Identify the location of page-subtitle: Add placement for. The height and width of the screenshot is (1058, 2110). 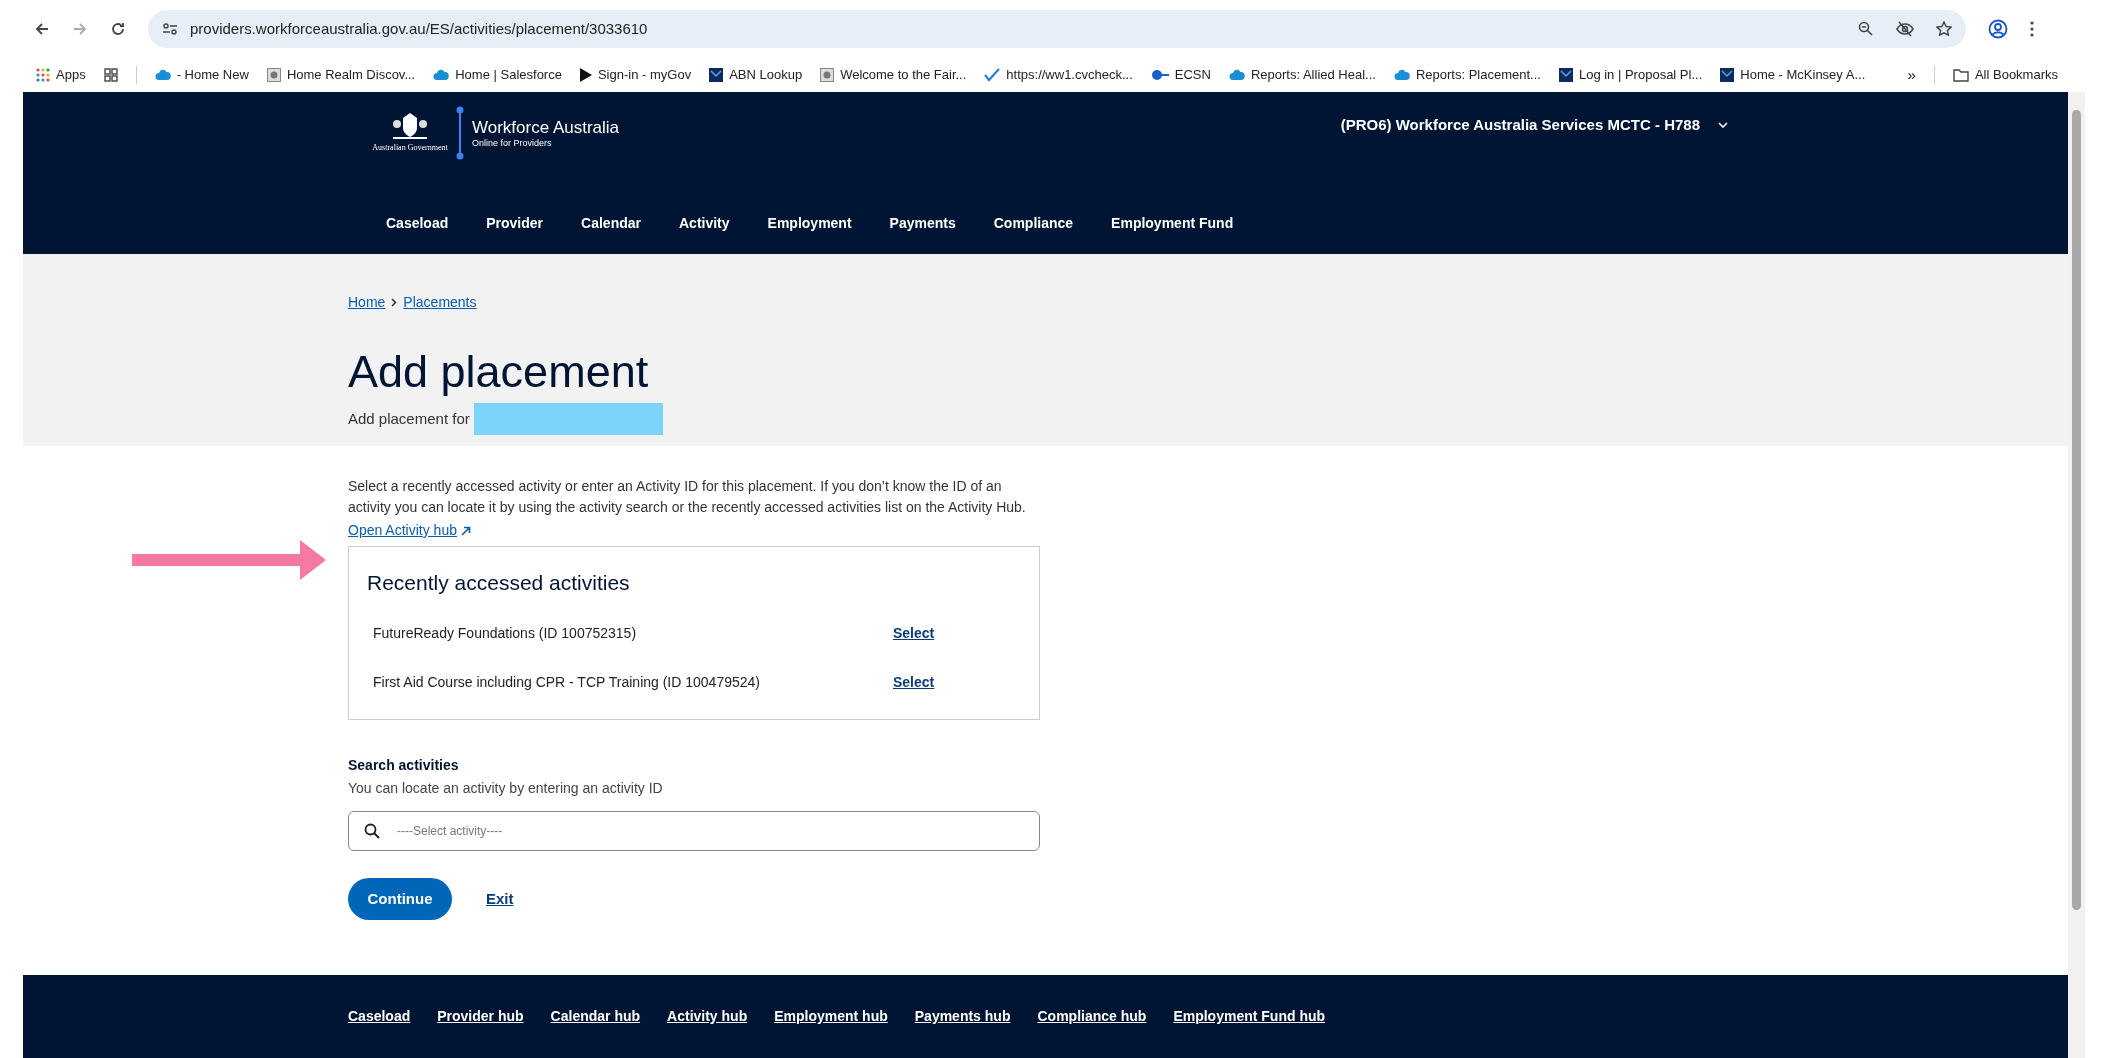
(409, 418).